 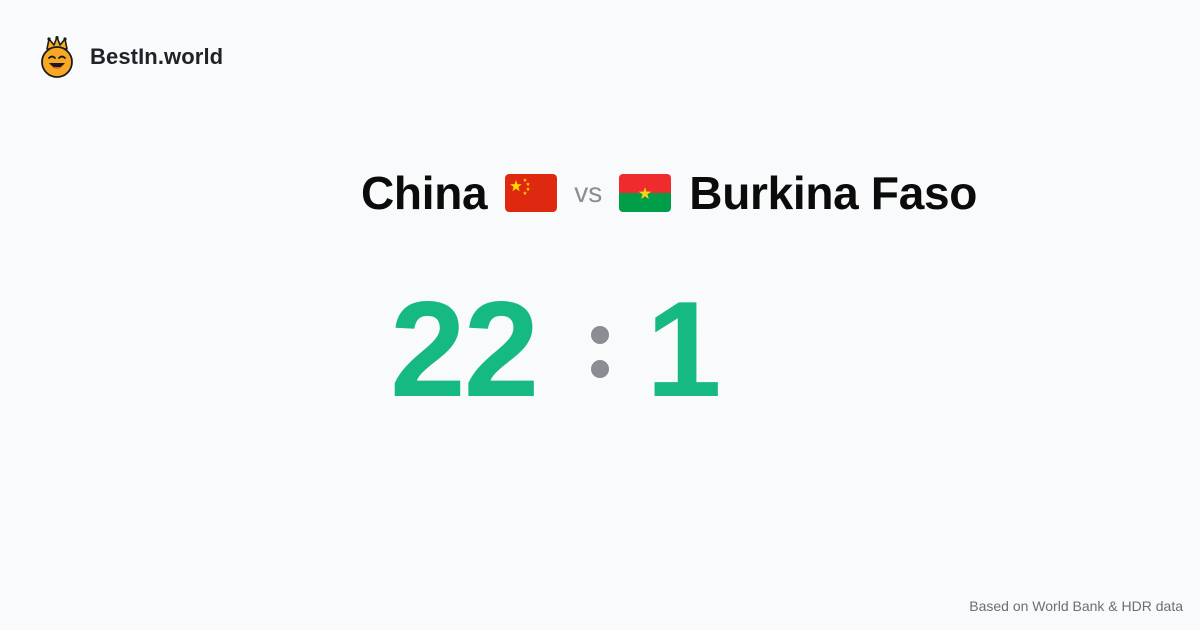 What do you see at coordinates (57, 57) in the screenshot?
I see `crown-smiley-icon` at bounding box center [57, 57].